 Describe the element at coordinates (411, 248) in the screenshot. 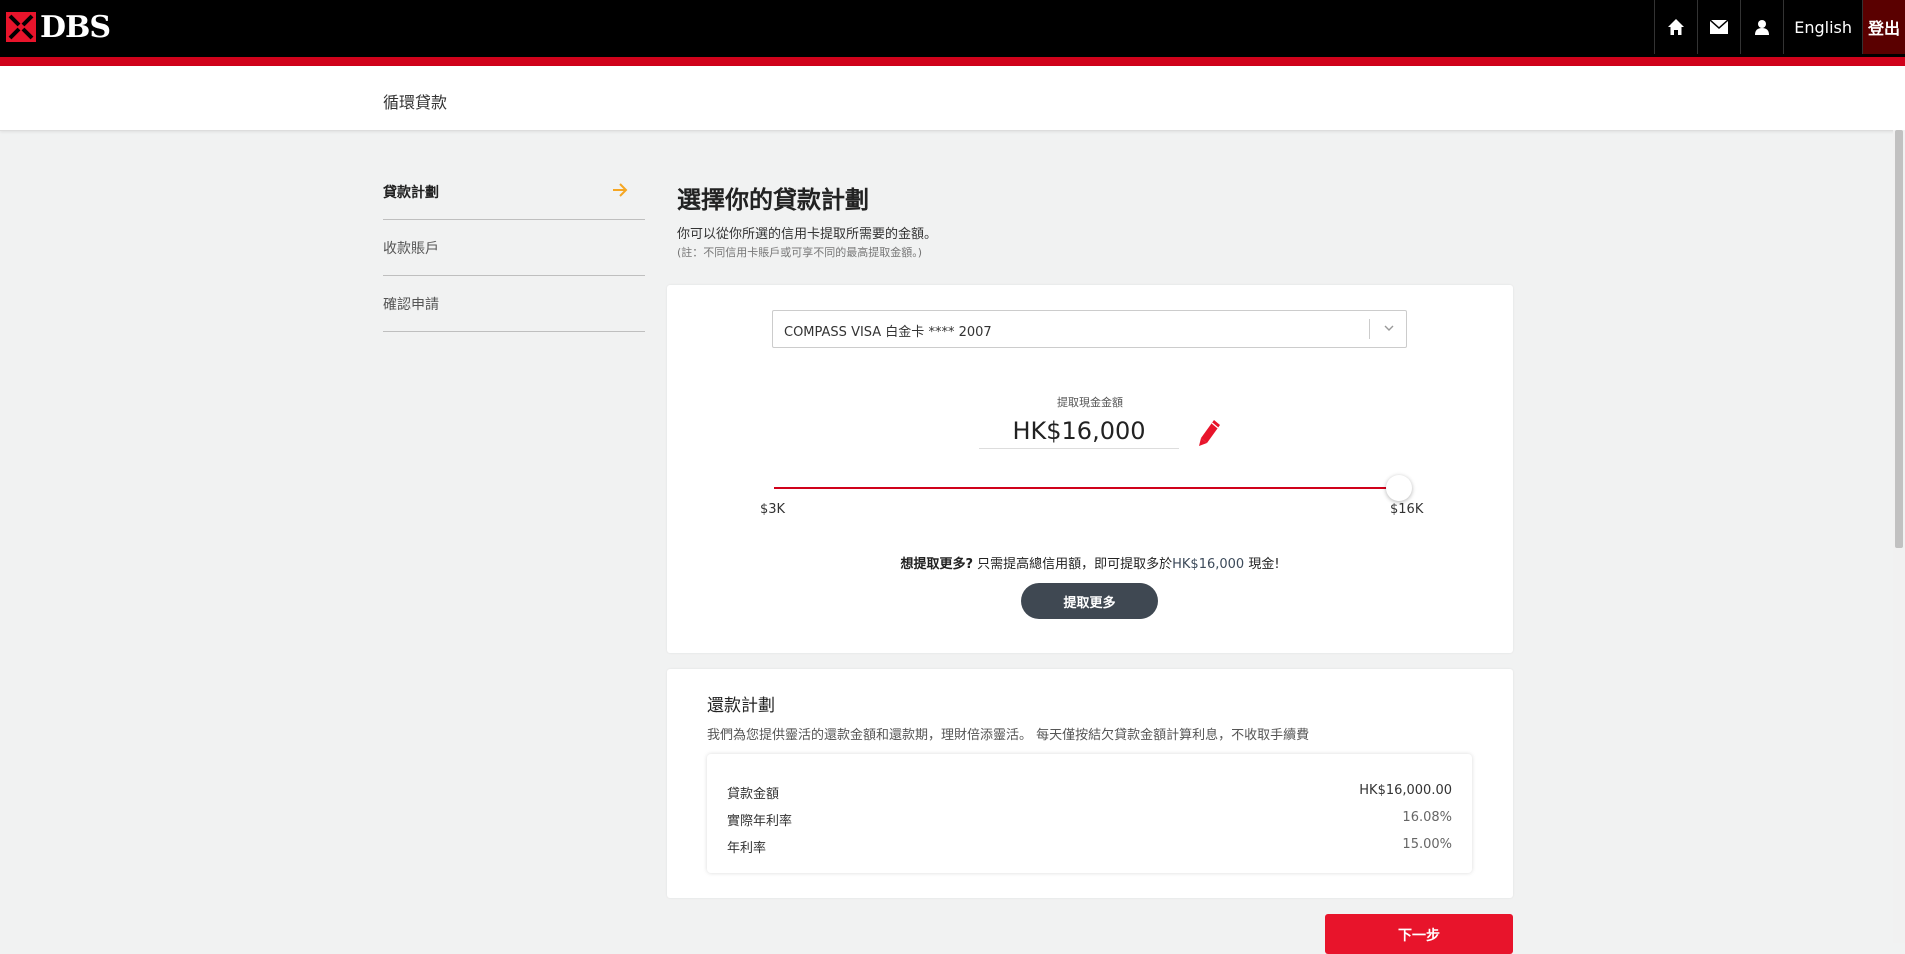

I see `sidebar-item-label: 收款賬戶` at that location.